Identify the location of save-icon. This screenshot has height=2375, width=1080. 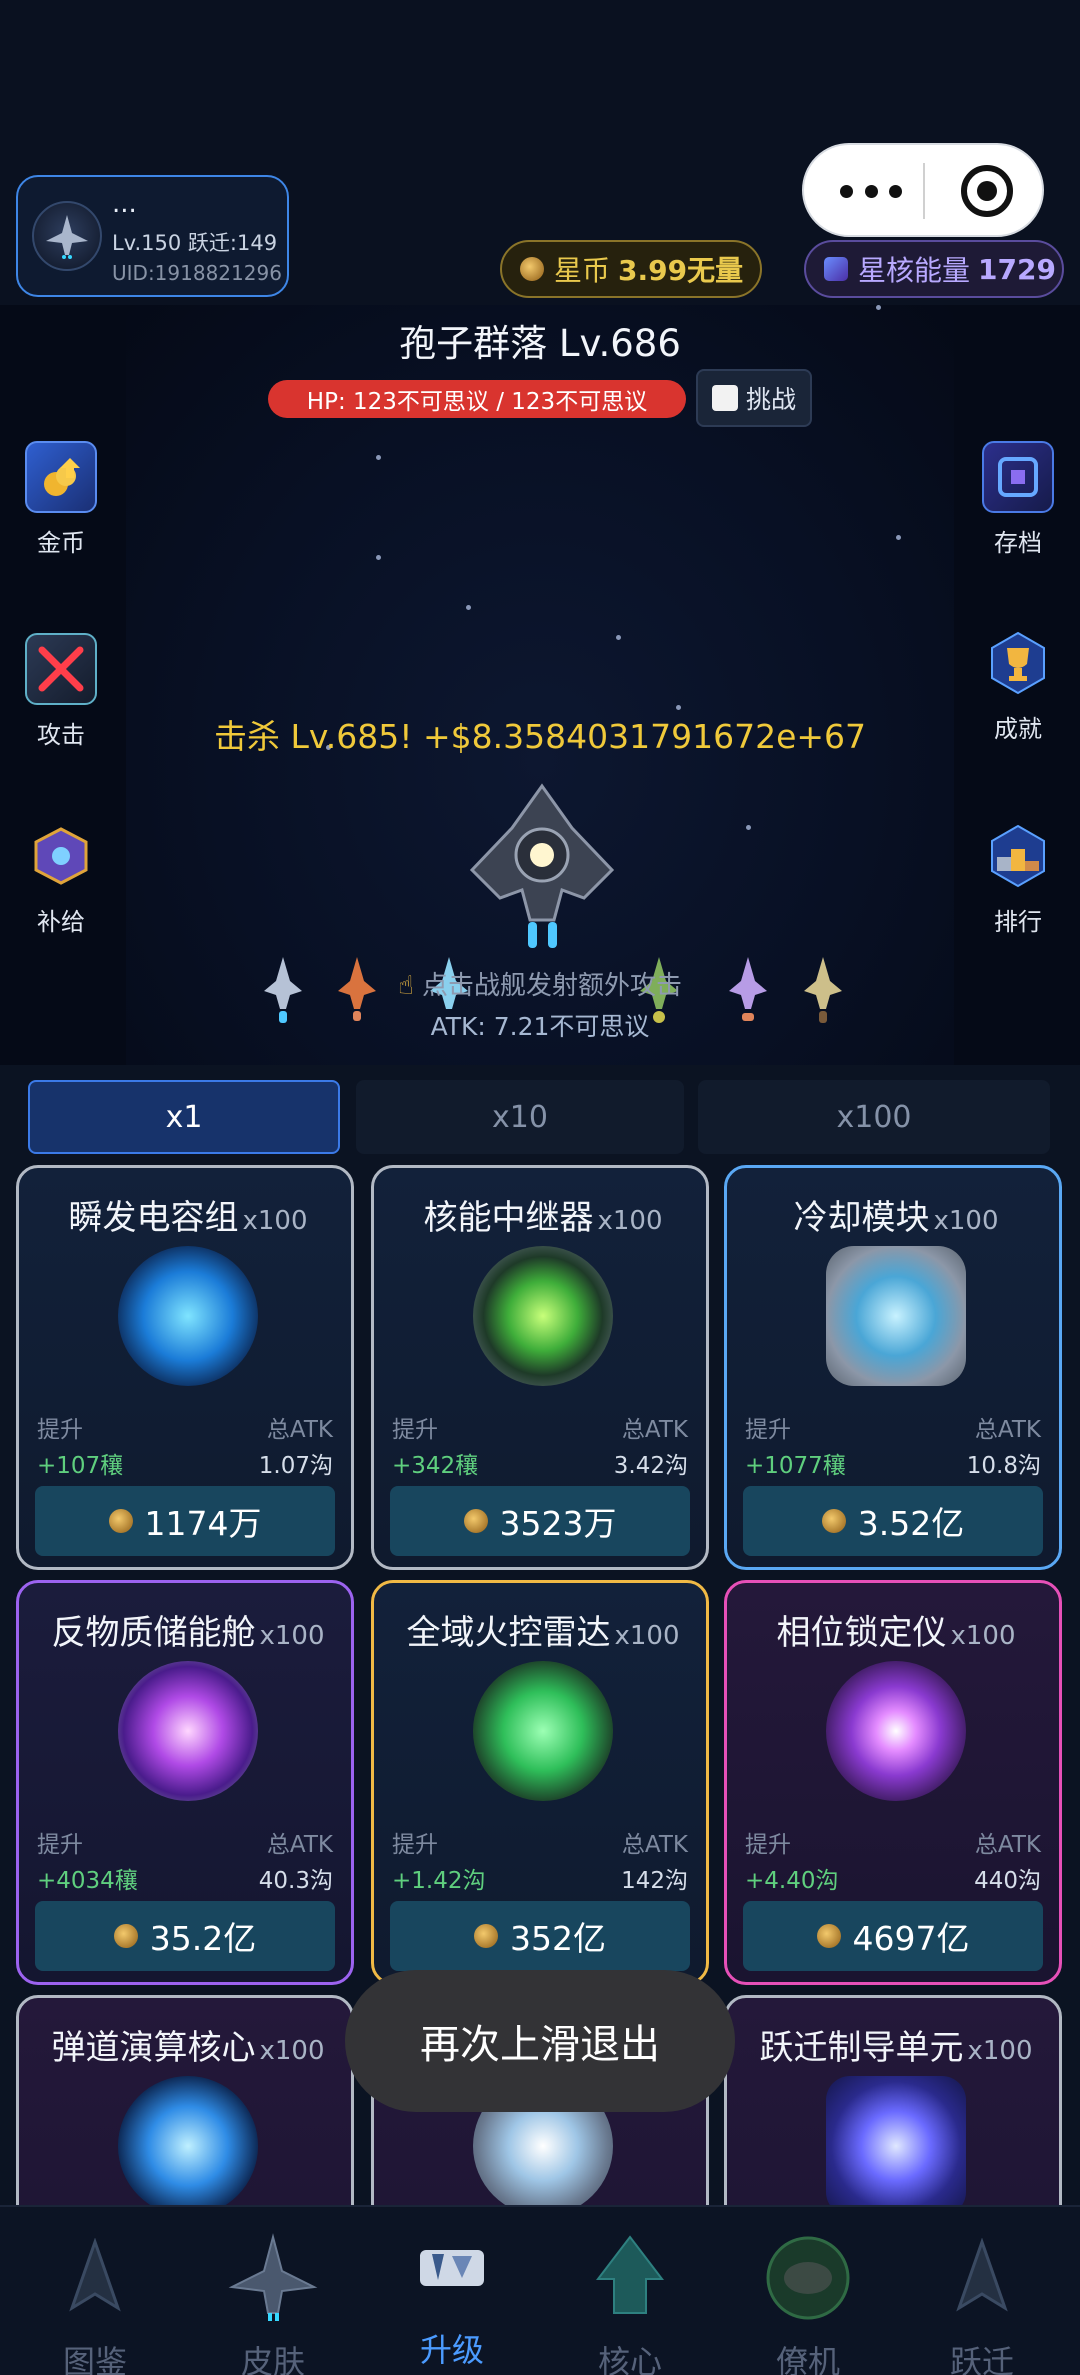
(1018, 477).